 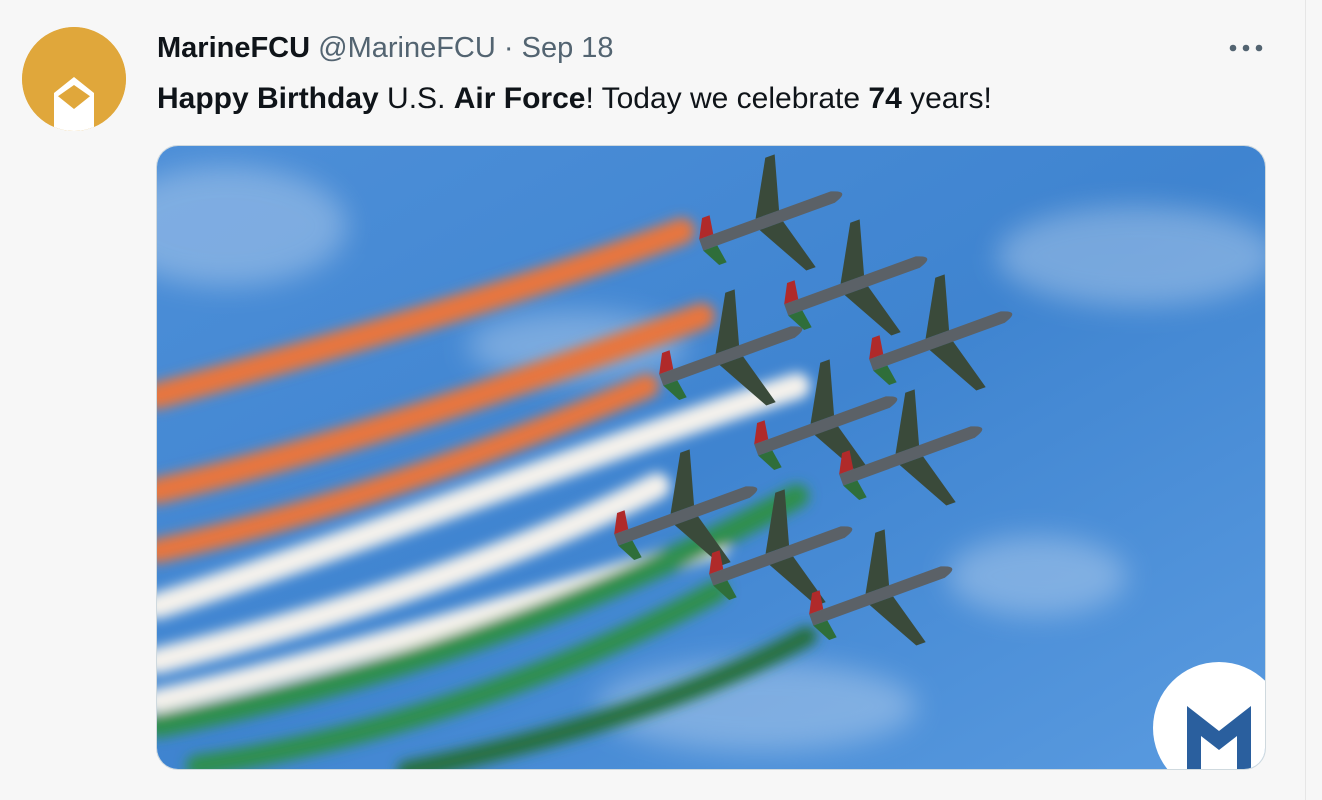 What do you see at coordinates (233, 48) in the screenshot?
I see `author-display-name: MarineFCU` at bounding box center [233, 48].